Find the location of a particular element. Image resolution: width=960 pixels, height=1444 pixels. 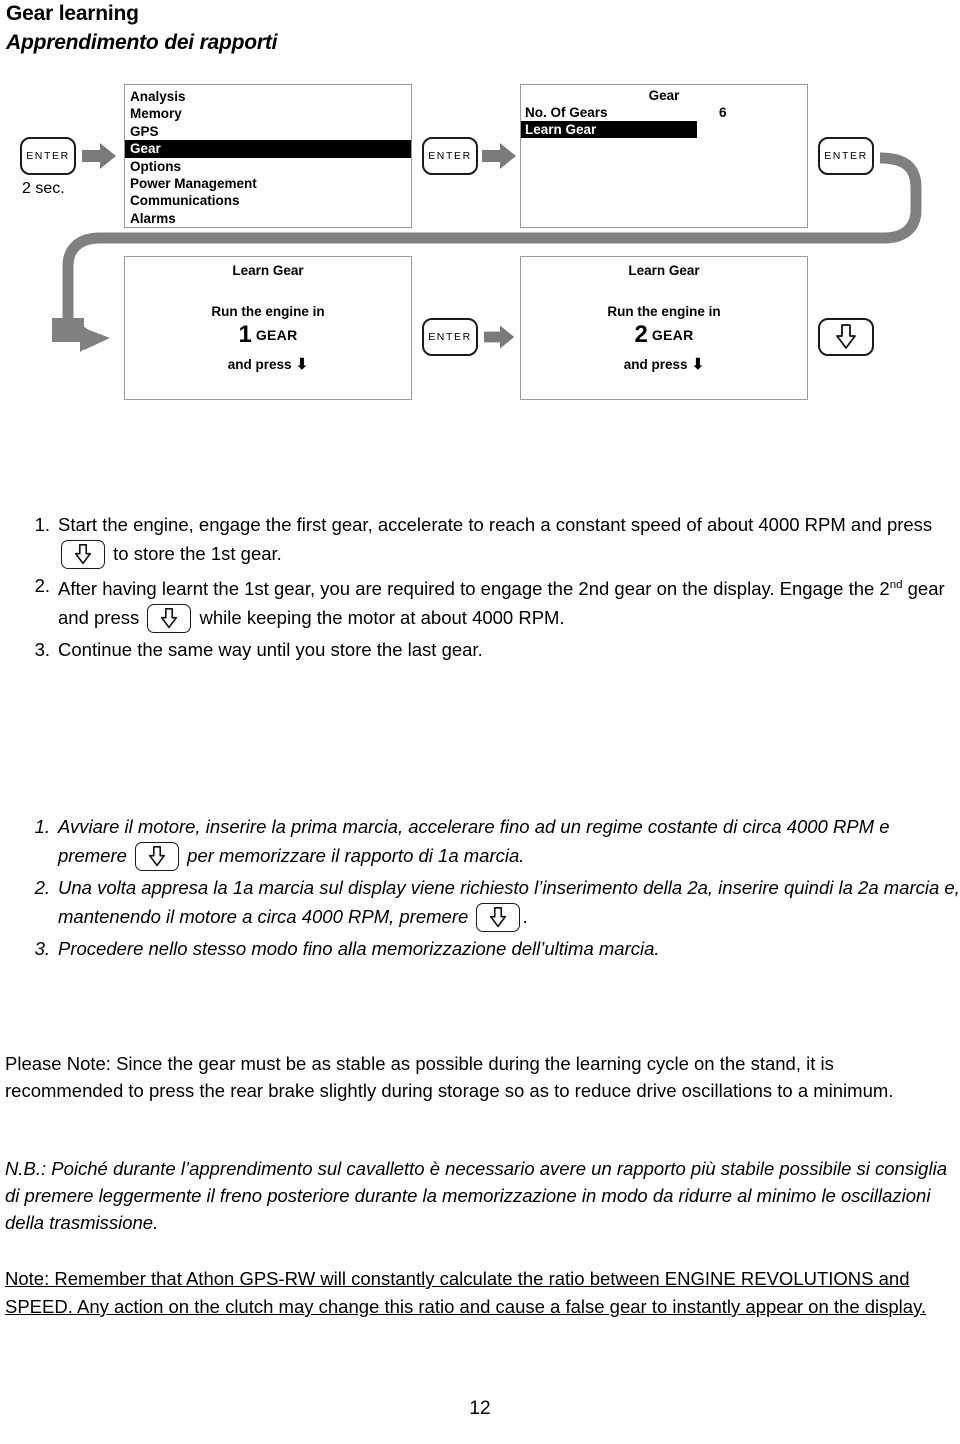

gear-row-label: No. Of Gears is located at coordinates (566, 112).